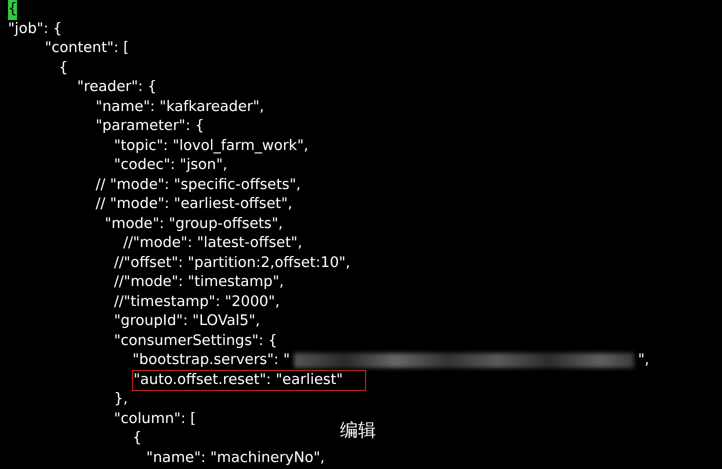 The width and height of the screenshot is (722, 469). What do you see at coordinates (195, 341) in the screenshot?
I see `code-line: "consumerSettings": {` at bounding box center [195, 341].